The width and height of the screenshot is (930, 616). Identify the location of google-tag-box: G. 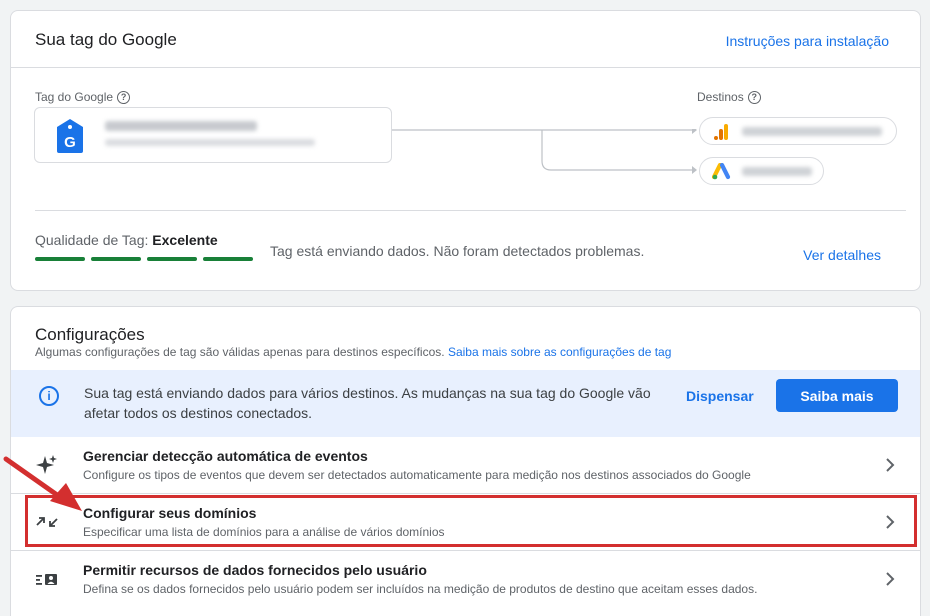
(213, 135).